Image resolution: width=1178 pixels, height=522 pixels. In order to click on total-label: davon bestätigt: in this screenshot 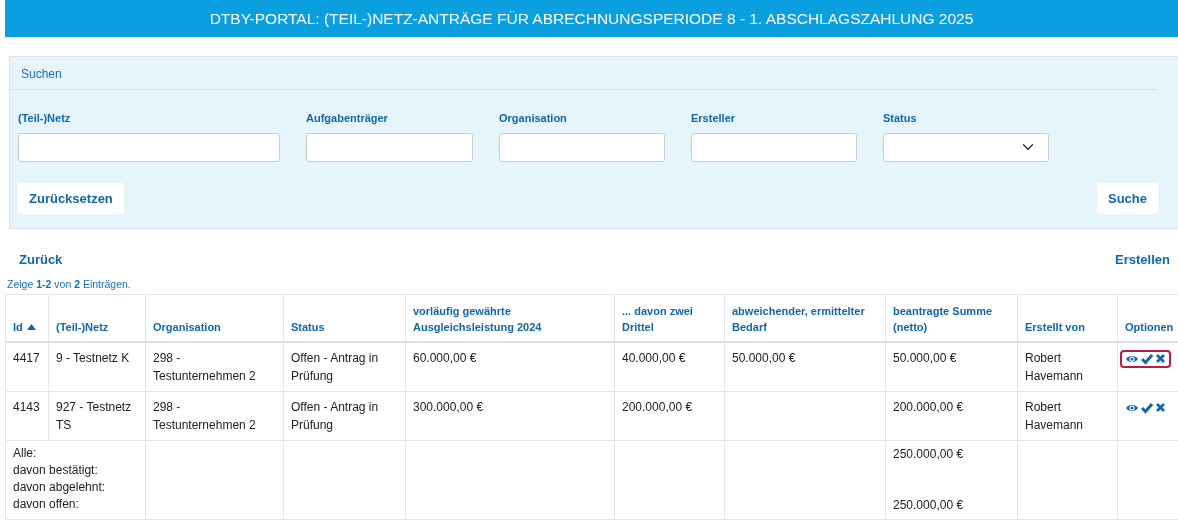, I will do `click(56, 470)`.